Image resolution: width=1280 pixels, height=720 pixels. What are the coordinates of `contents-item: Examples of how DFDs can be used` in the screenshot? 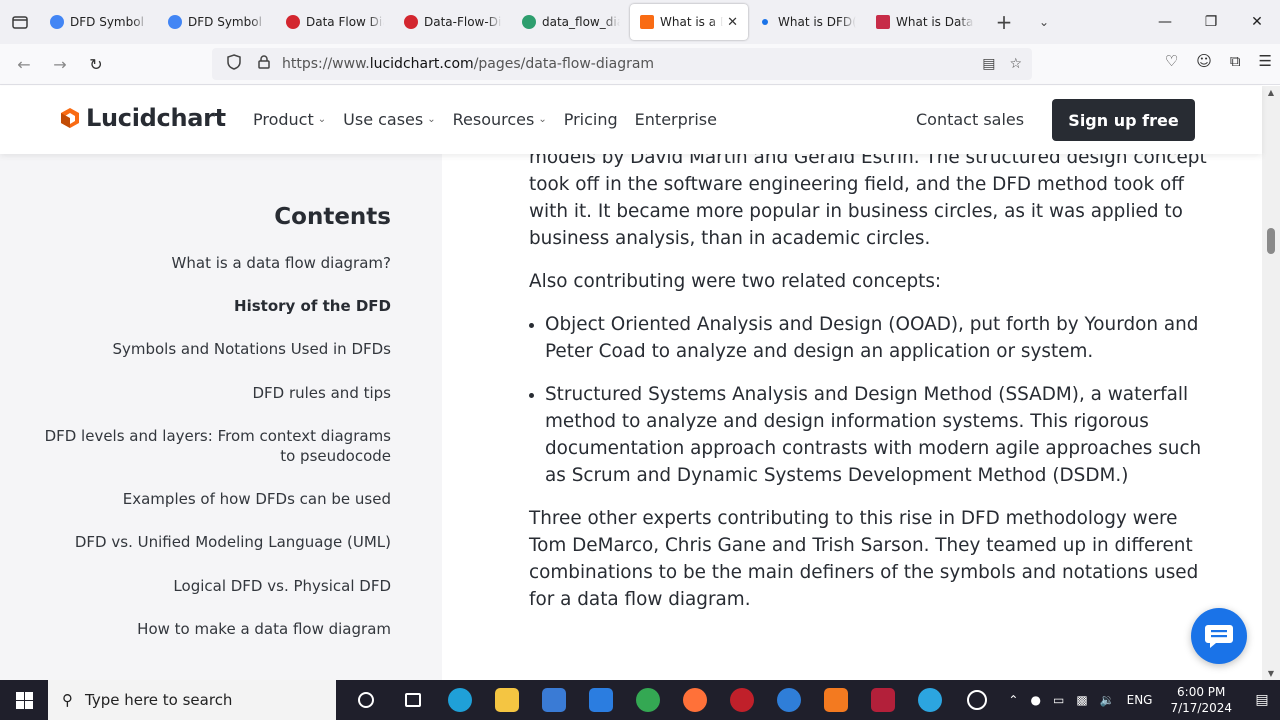 It's located at (211, 499).